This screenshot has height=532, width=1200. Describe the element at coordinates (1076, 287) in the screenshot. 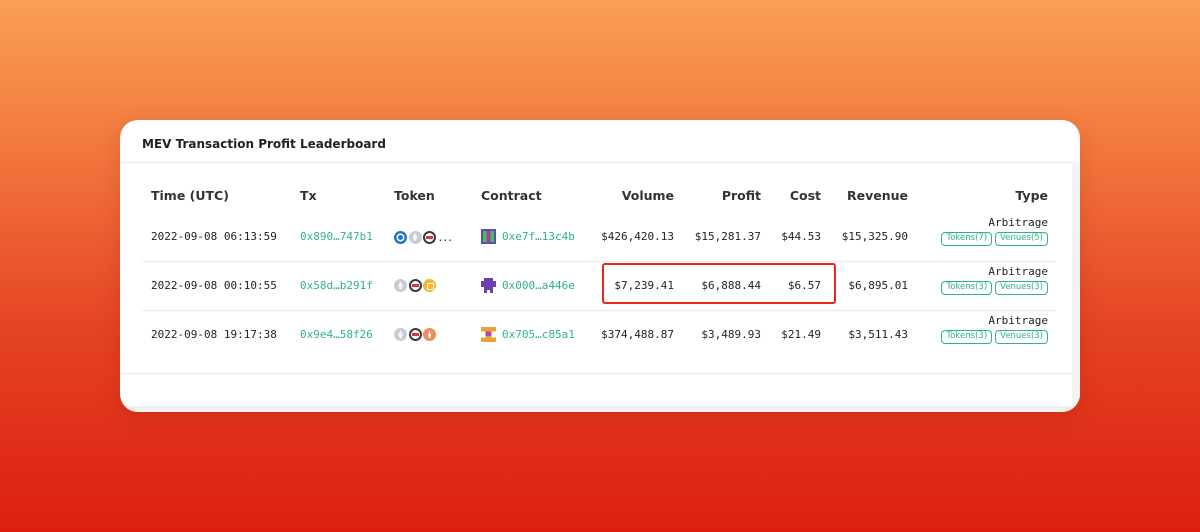

I see `vertical-scrollbar` at that location.